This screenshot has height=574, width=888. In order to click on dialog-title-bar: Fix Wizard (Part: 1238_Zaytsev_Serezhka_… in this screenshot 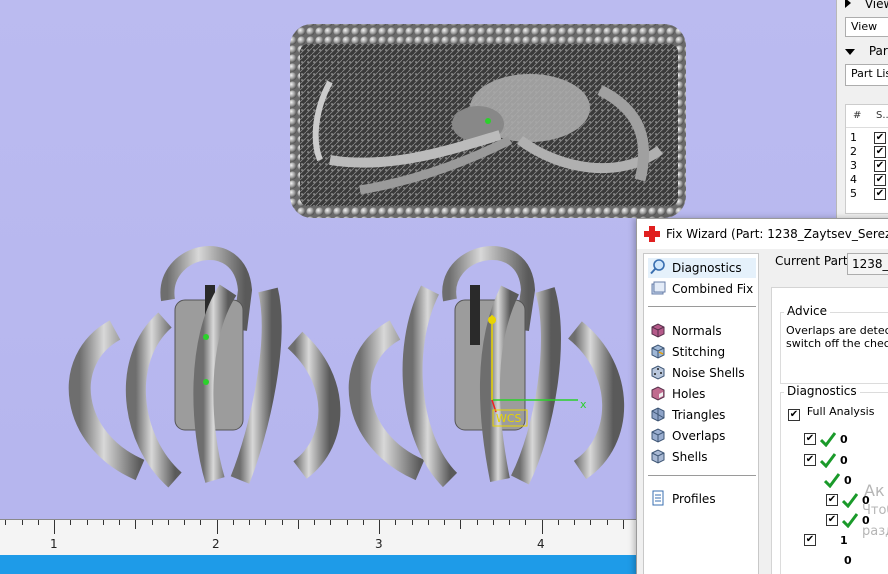, I will do `click(762, 234)`.